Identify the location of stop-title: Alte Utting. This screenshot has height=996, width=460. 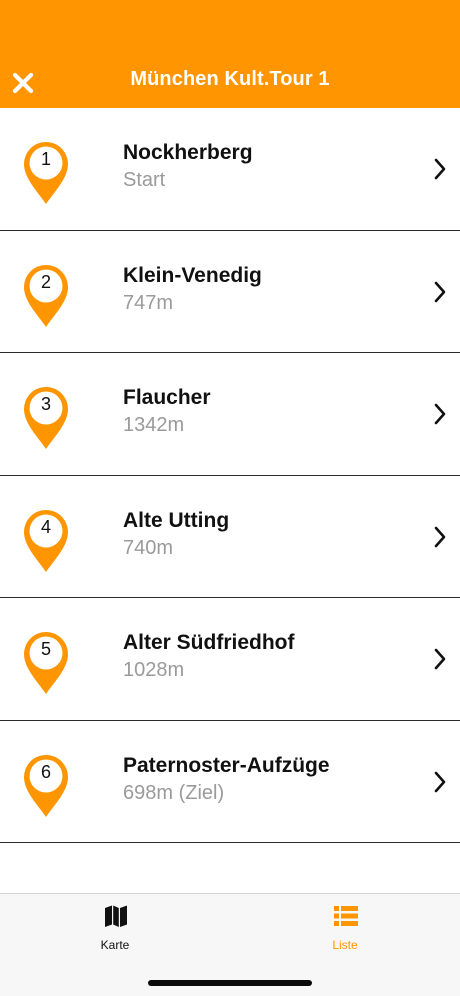
(176, 520).